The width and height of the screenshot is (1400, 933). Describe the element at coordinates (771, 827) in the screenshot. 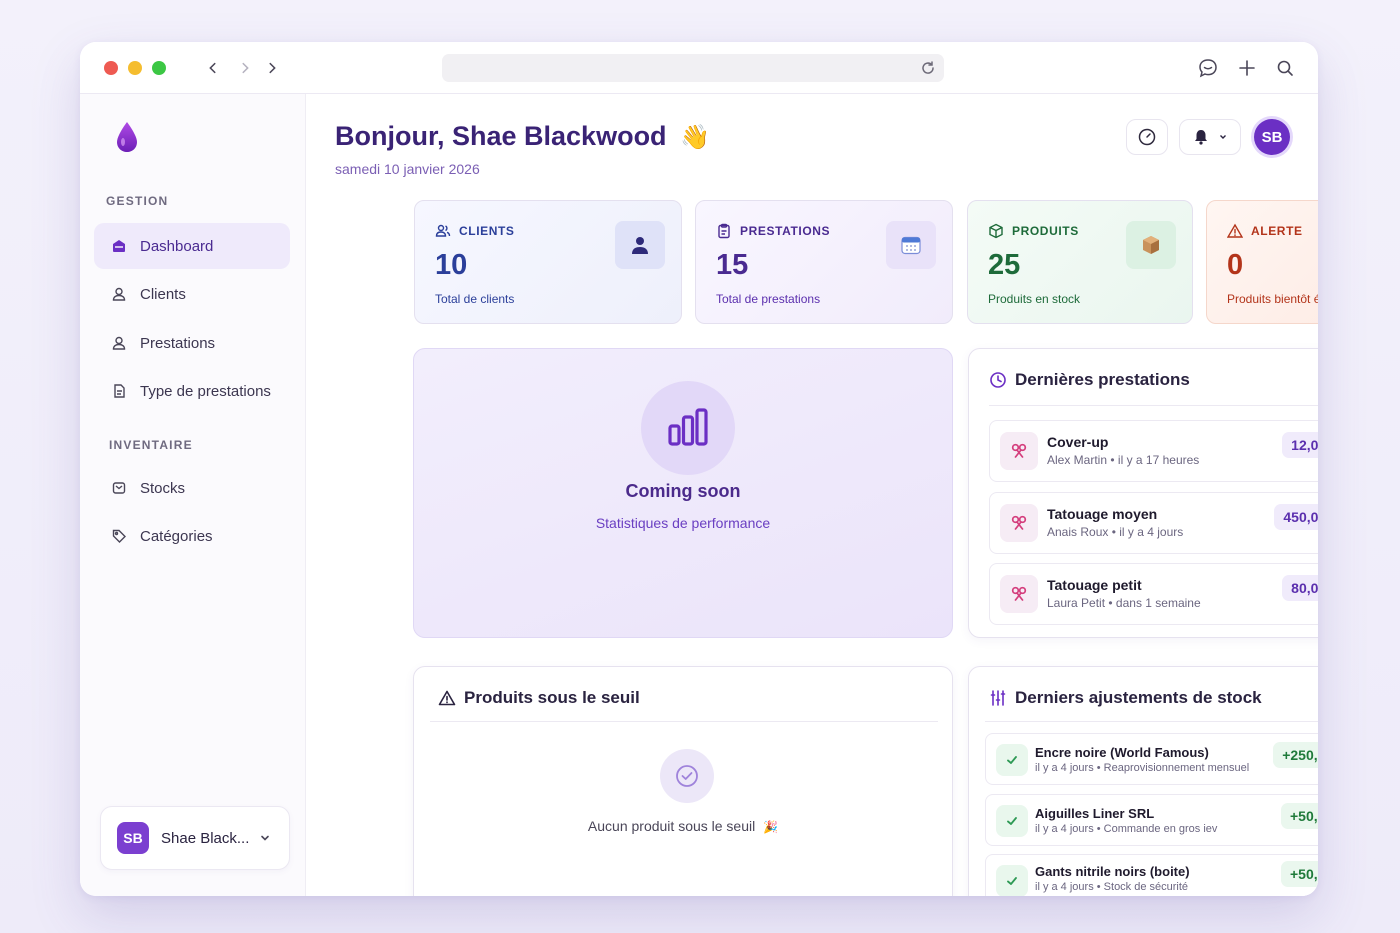

I see `party-emoji: 🎉` at that location.